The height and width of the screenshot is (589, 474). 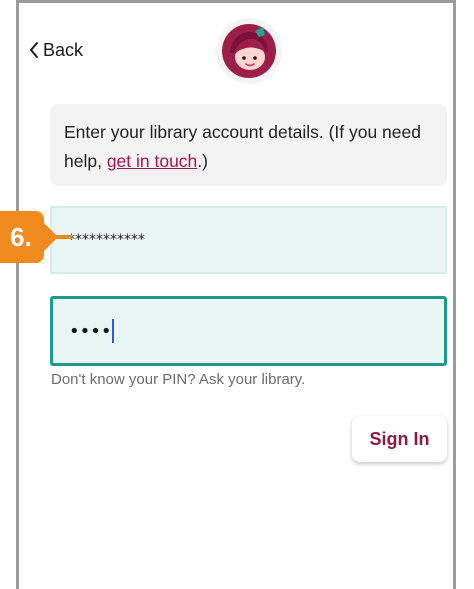 I want to click on step-callout-badge: 6., so click(x=22, y=237).